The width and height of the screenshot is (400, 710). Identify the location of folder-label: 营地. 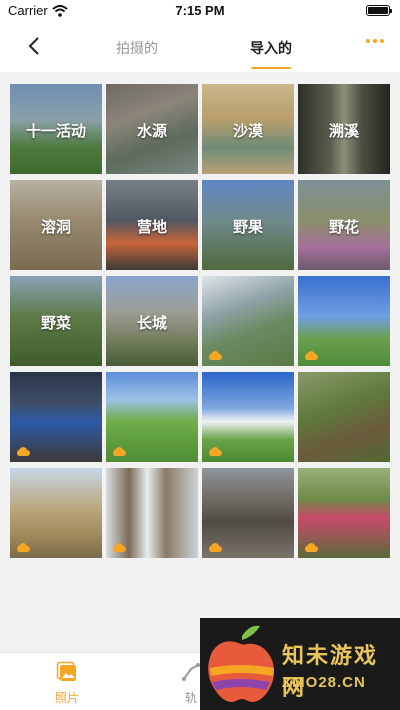
(151, 227).